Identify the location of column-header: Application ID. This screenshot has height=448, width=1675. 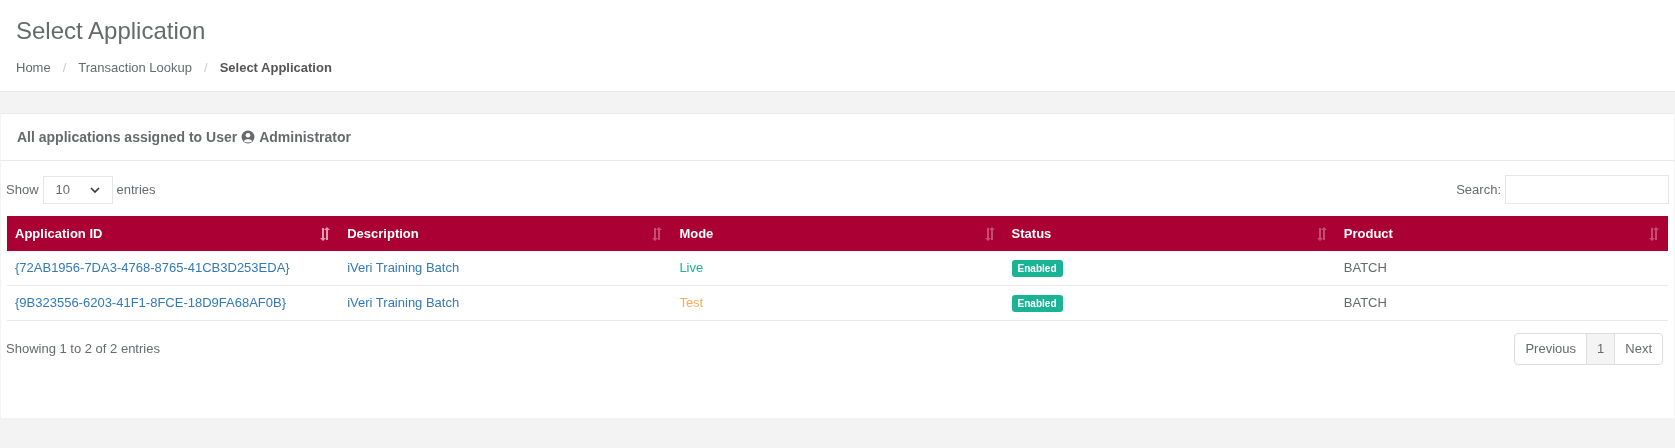
(59, 233).